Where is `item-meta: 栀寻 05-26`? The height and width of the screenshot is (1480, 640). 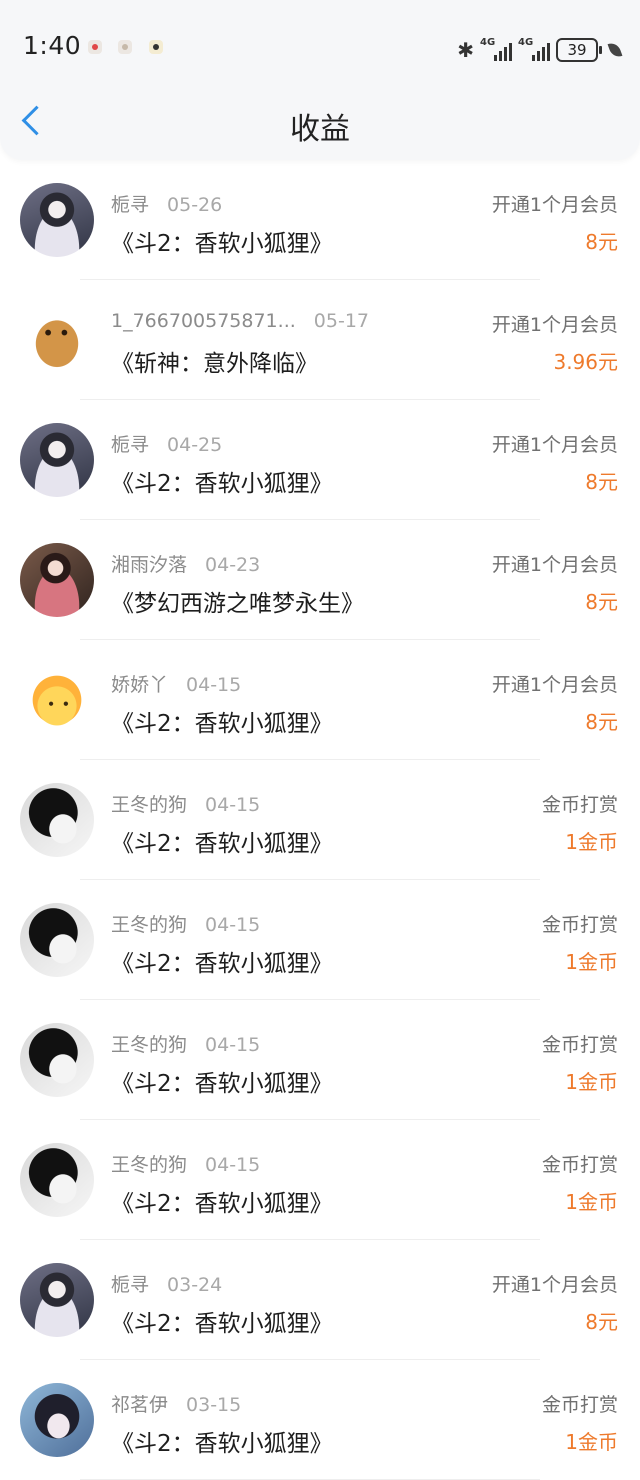 item-meta: 栀寻 05-26 is located at coordinates (166, 203).